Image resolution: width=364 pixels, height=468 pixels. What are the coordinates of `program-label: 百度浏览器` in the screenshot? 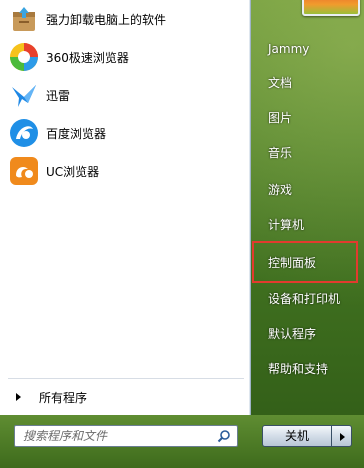 It's located at (76, 133).